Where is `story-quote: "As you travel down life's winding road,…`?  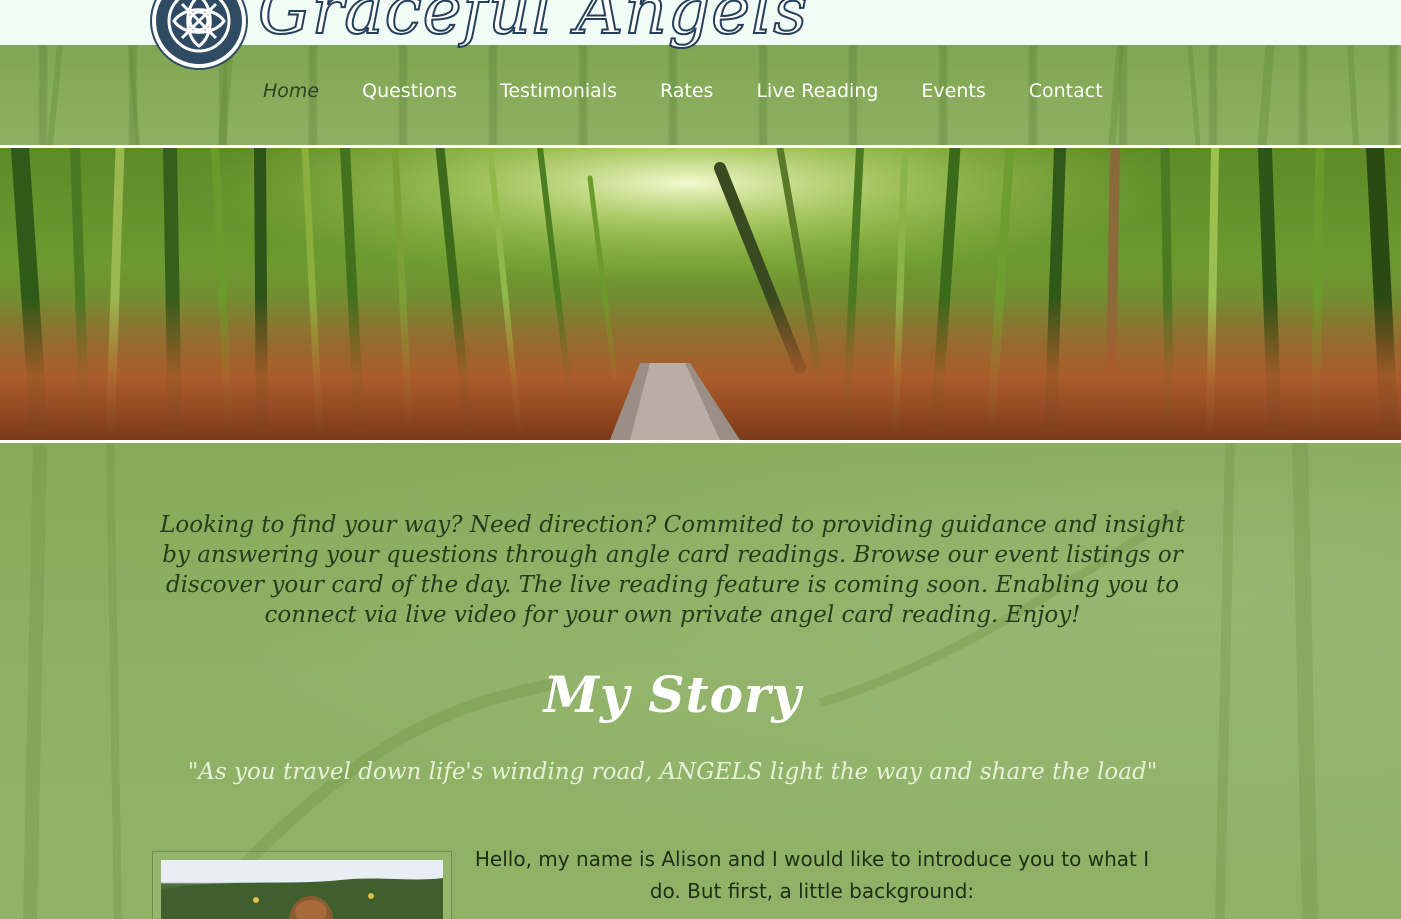 story-quote: "As you travel down life's winding road,… is located at coordinates (672, 772).